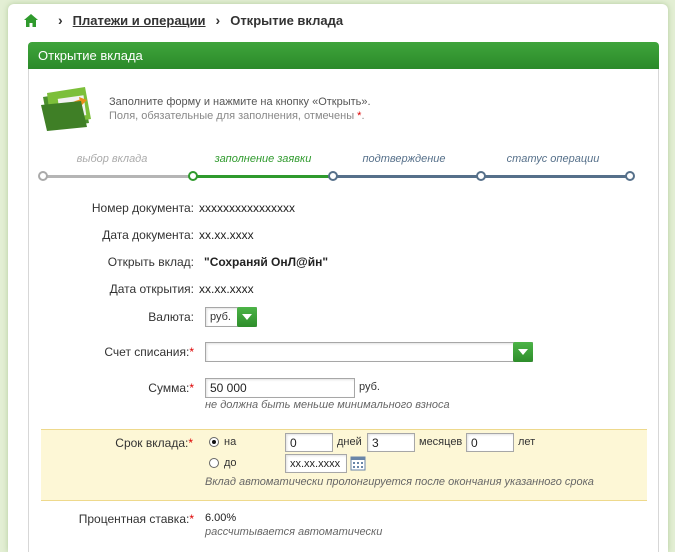 This screenshot has height=552, width=675. What do you see at coordinates (369, 352) in the screenshot?
I see `account-select` at bounding box center [369, 352].